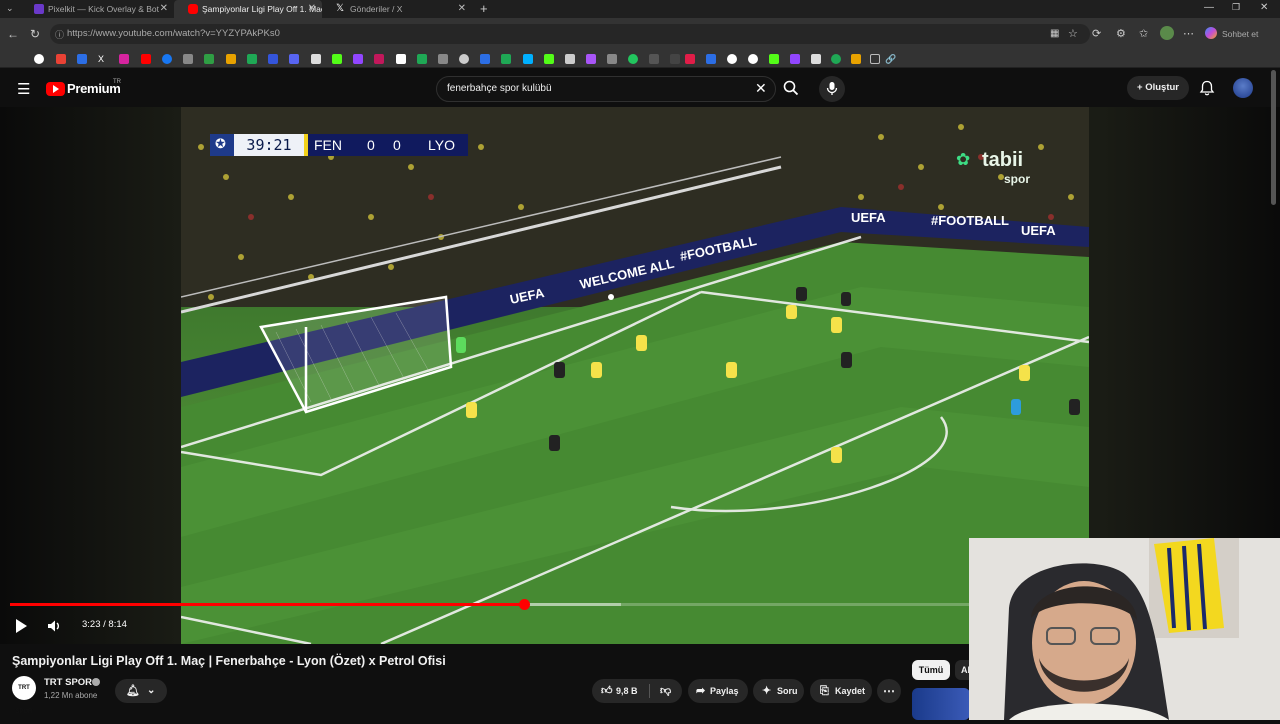 The width and height of the screenshot is (1280, 724). Describe the element at coordinates (146, 59) in the screenshot. I see `youtube-bookmark-icon` at that location.